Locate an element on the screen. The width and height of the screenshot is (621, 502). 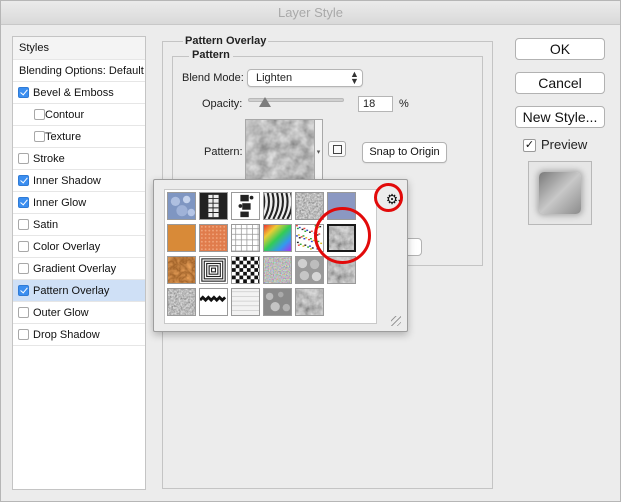
pattern-swatch-concentric-squares is located at coordinates (213, 270).